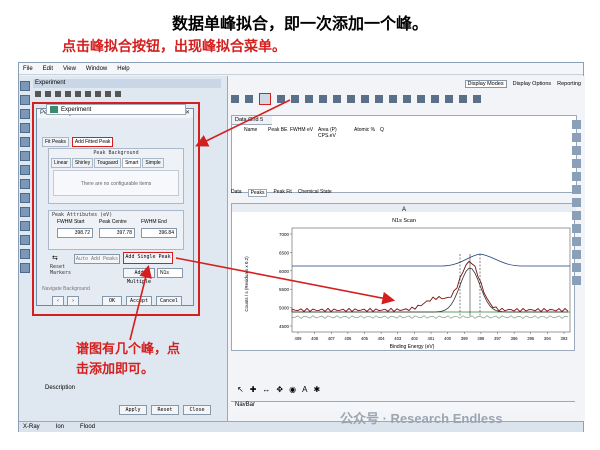  I want to click on note-annotation: 谱图有几个峰，点 击添加即可。, so click(128, 360).